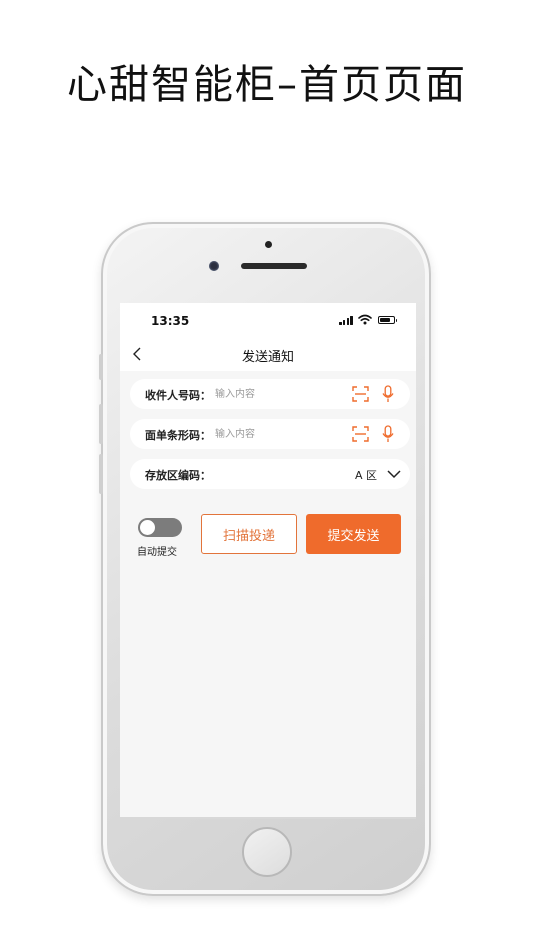  What do you see at coordinates (270, 474) in the screenshot?
I see `storage-area-select: 存放区编码： A 区` at bounding box center [270, 474].